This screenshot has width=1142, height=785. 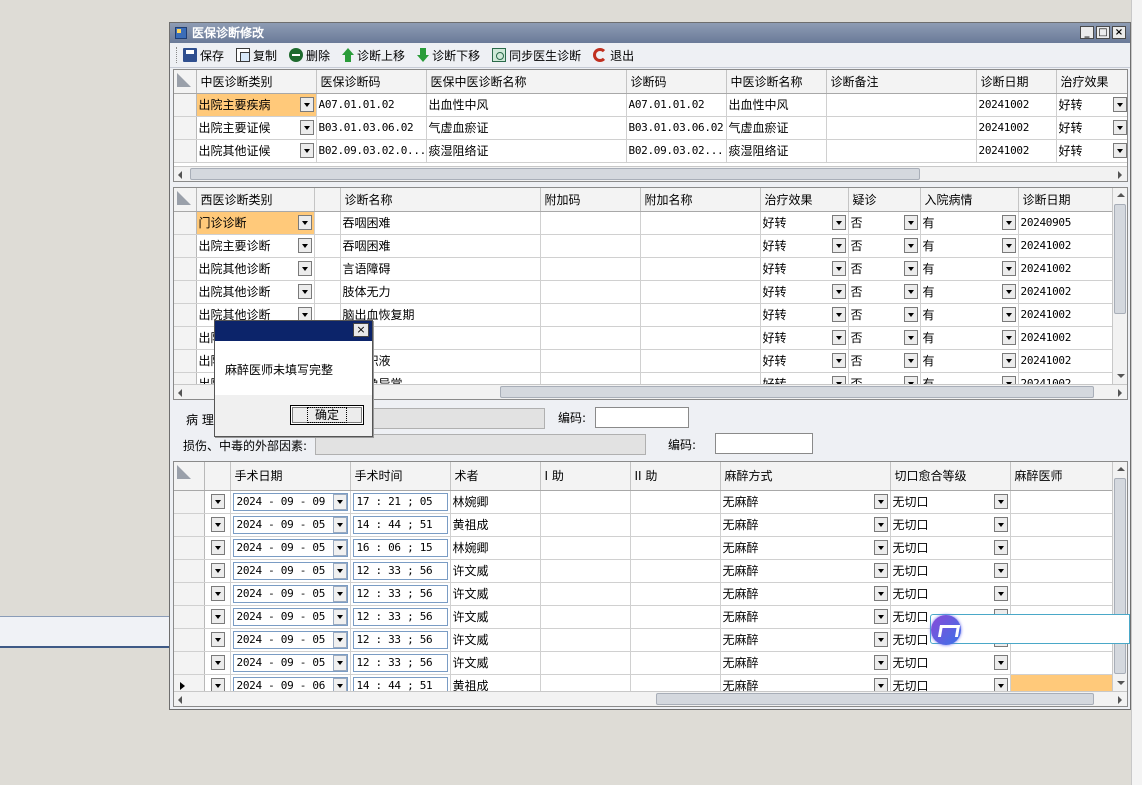 I want to click on row-dropdown, so click(x=217, y=617).